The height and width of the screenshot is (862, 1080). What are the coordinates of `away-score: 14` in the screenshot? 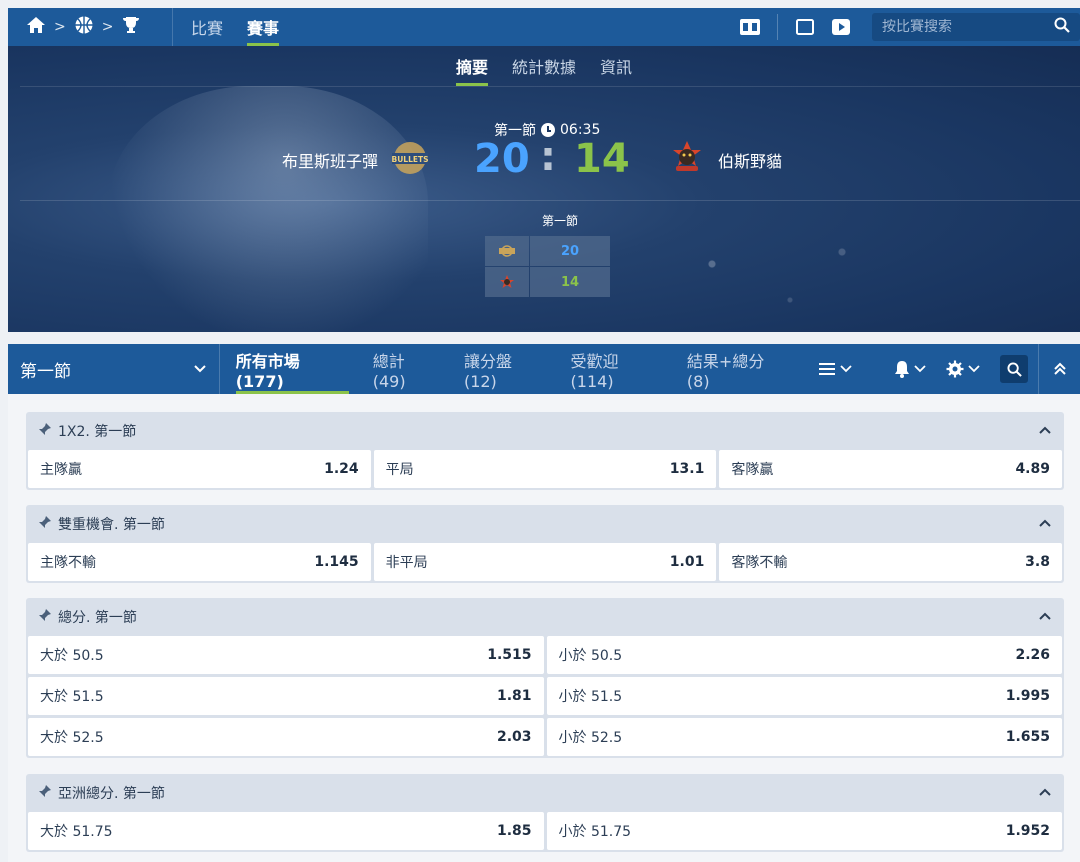 It's located at (602, 159).